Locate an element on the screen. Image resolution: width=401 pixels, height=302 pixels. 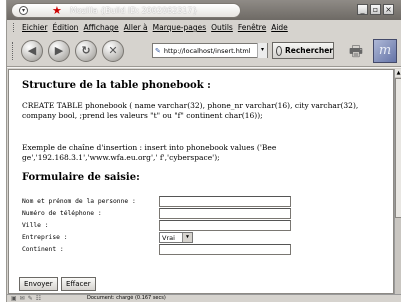
company-select-value: Vrai is located at coordinates (168, 237).